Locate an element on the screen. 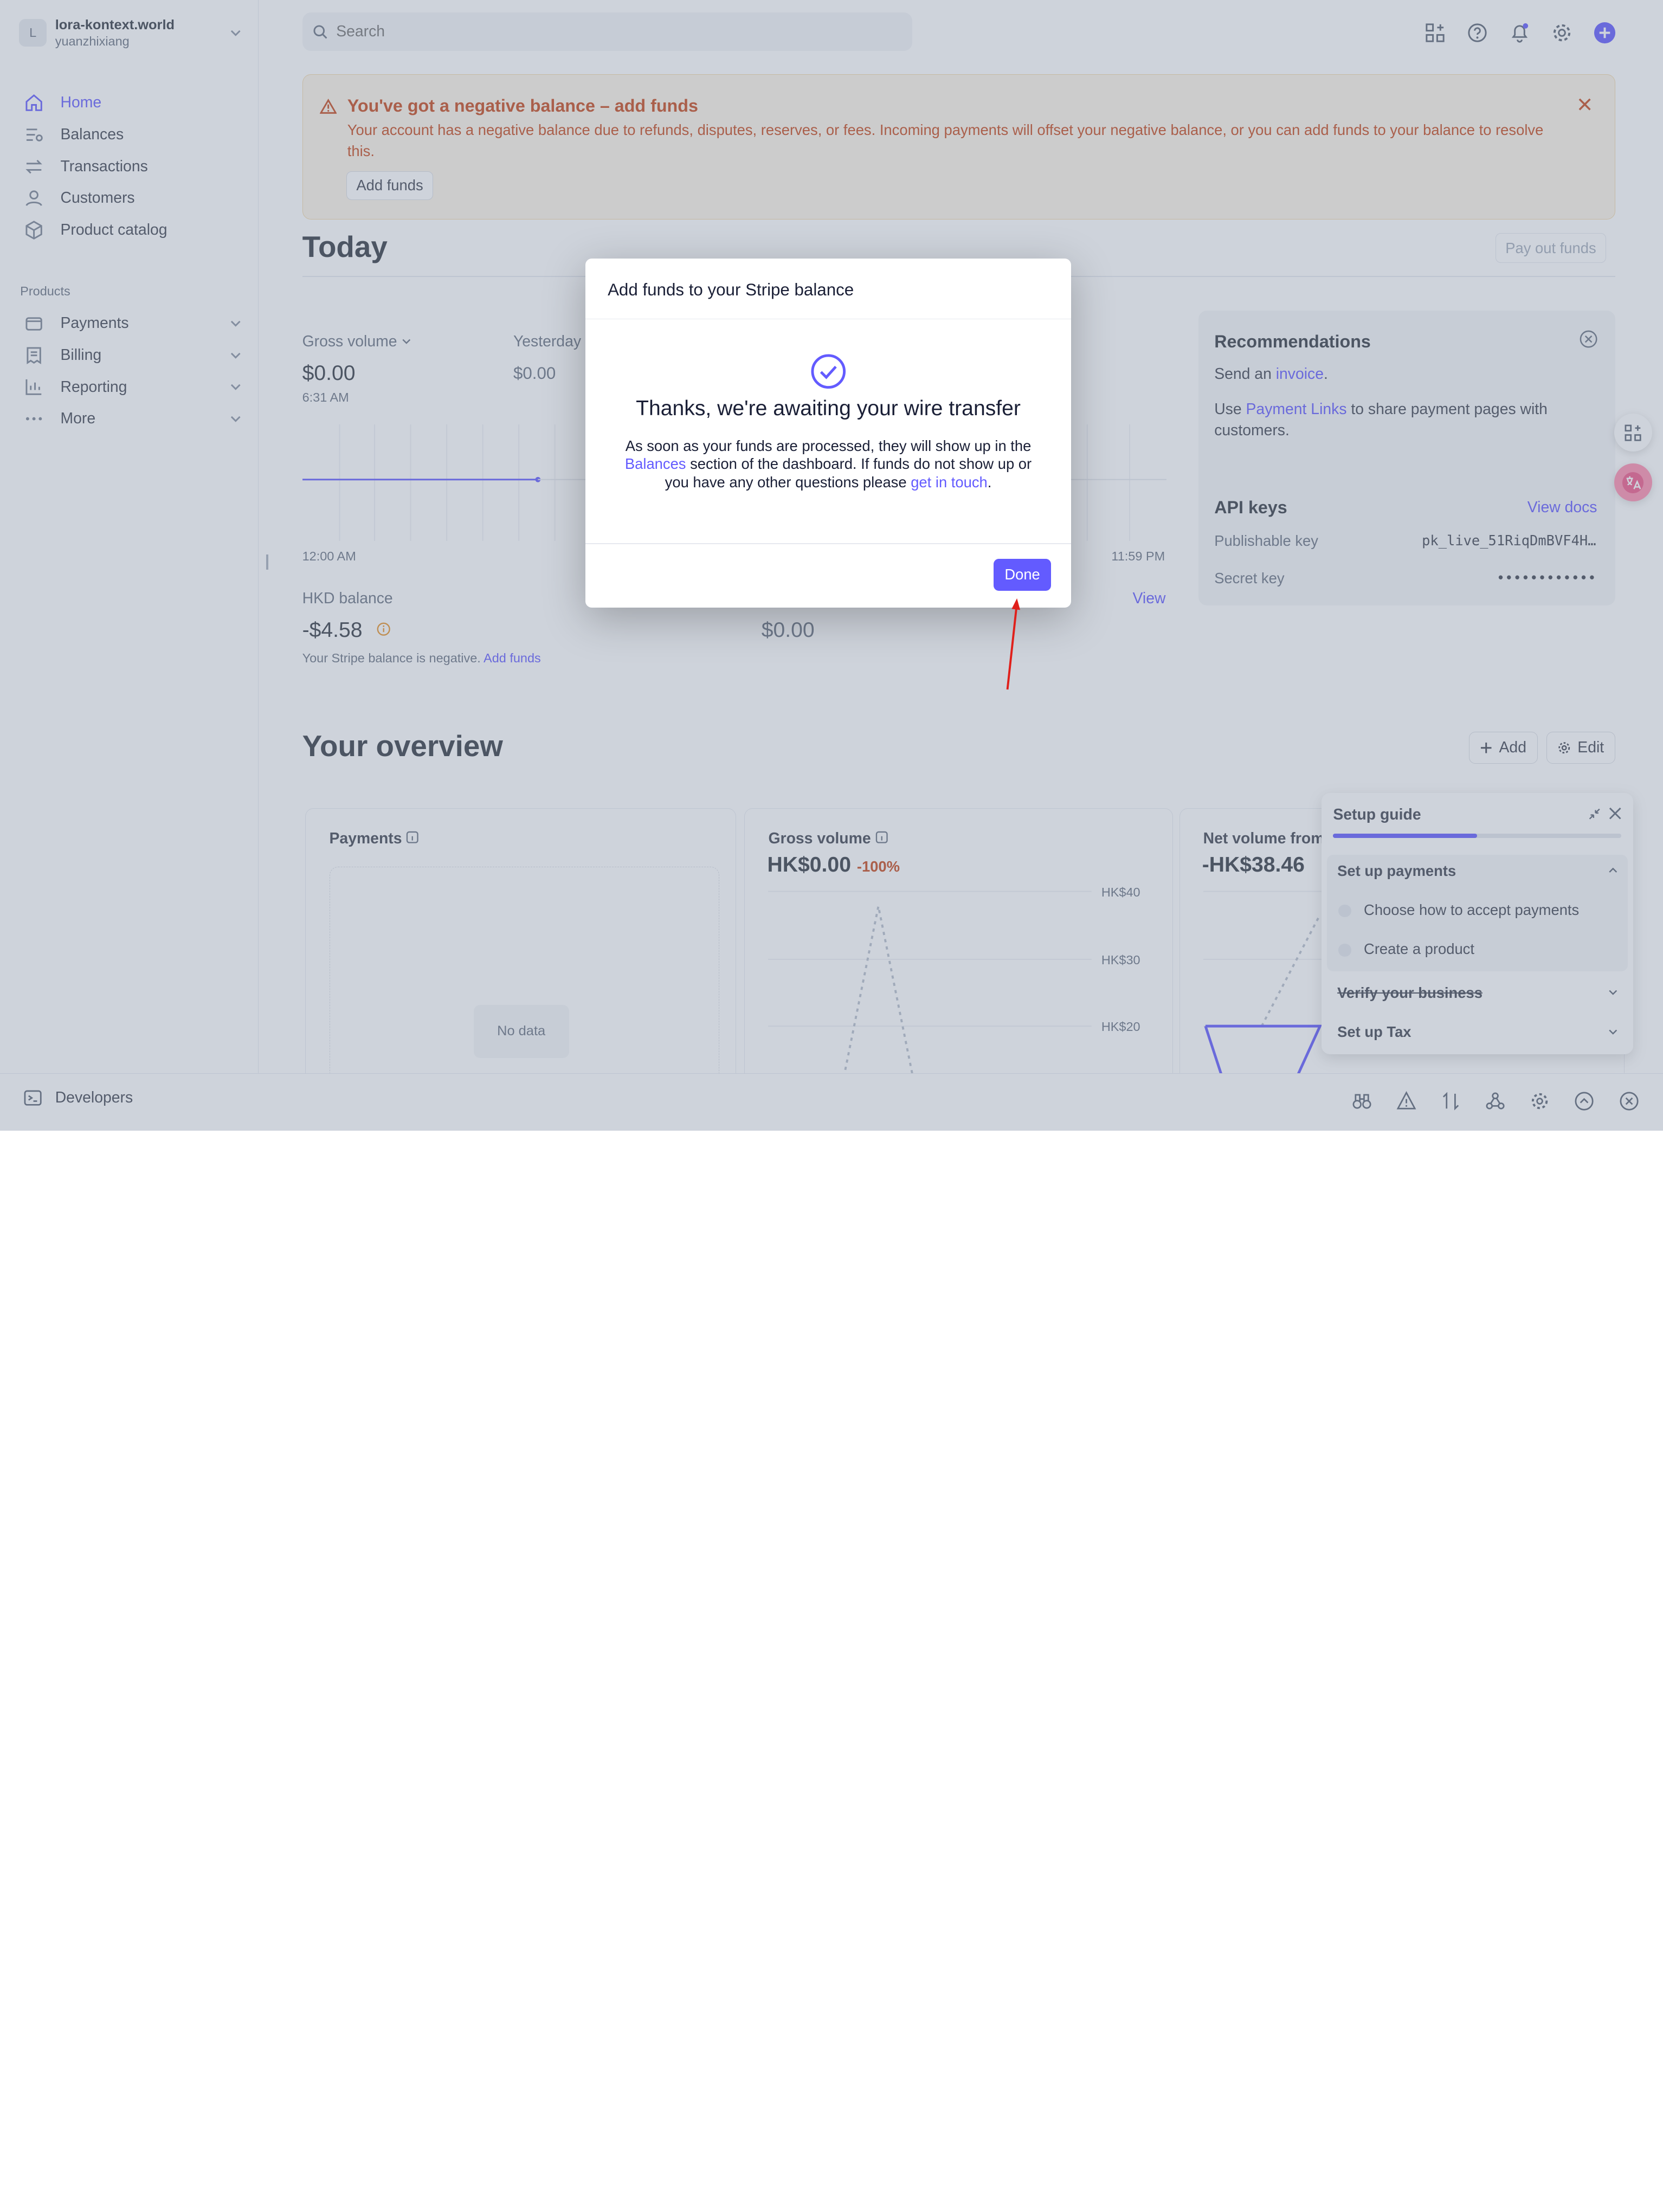 The image size is (1663, 2212). get-in-touch-link: get in touch is located at coordinates (949, 482).